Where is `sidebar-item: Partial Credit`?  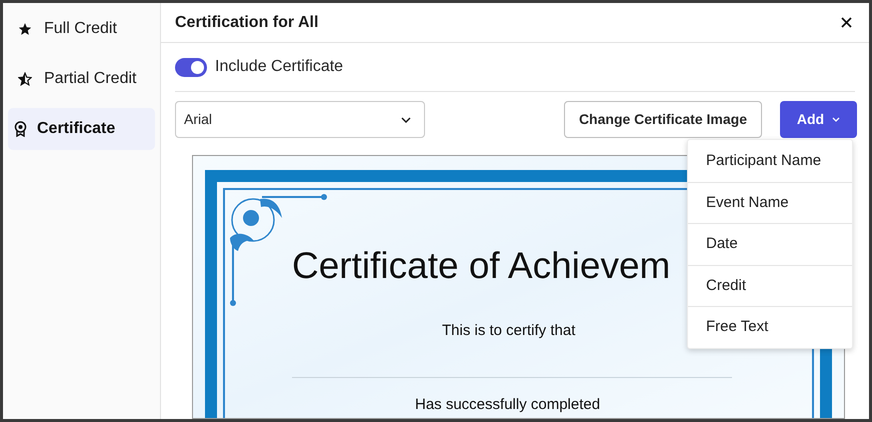 sidebar-item: Partial Credit is located at coordinates (81, 79).